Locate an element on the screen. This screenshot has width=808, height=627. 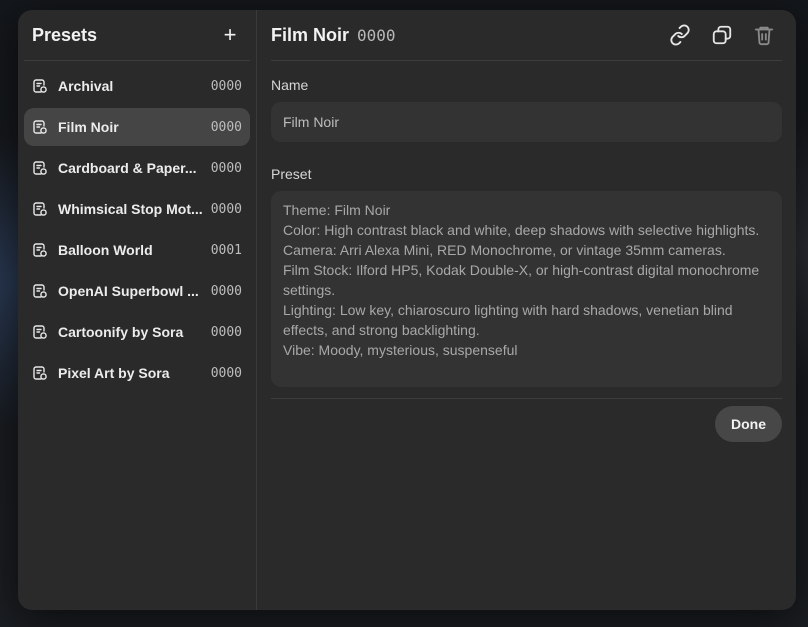
header-actions is located at coordinates (722, 35).